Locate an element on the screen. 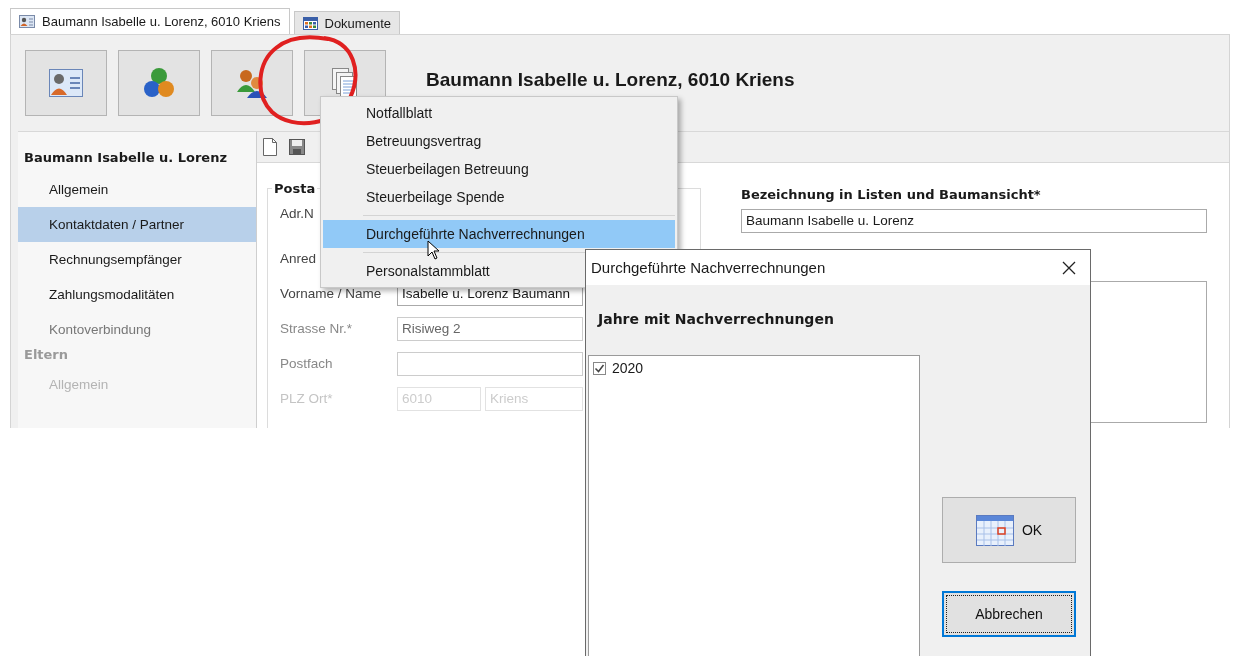 Image resolution: width=1233 pixels, height=656 pixels. field-label: Vorname / Name is located at coordinates (331, 293).